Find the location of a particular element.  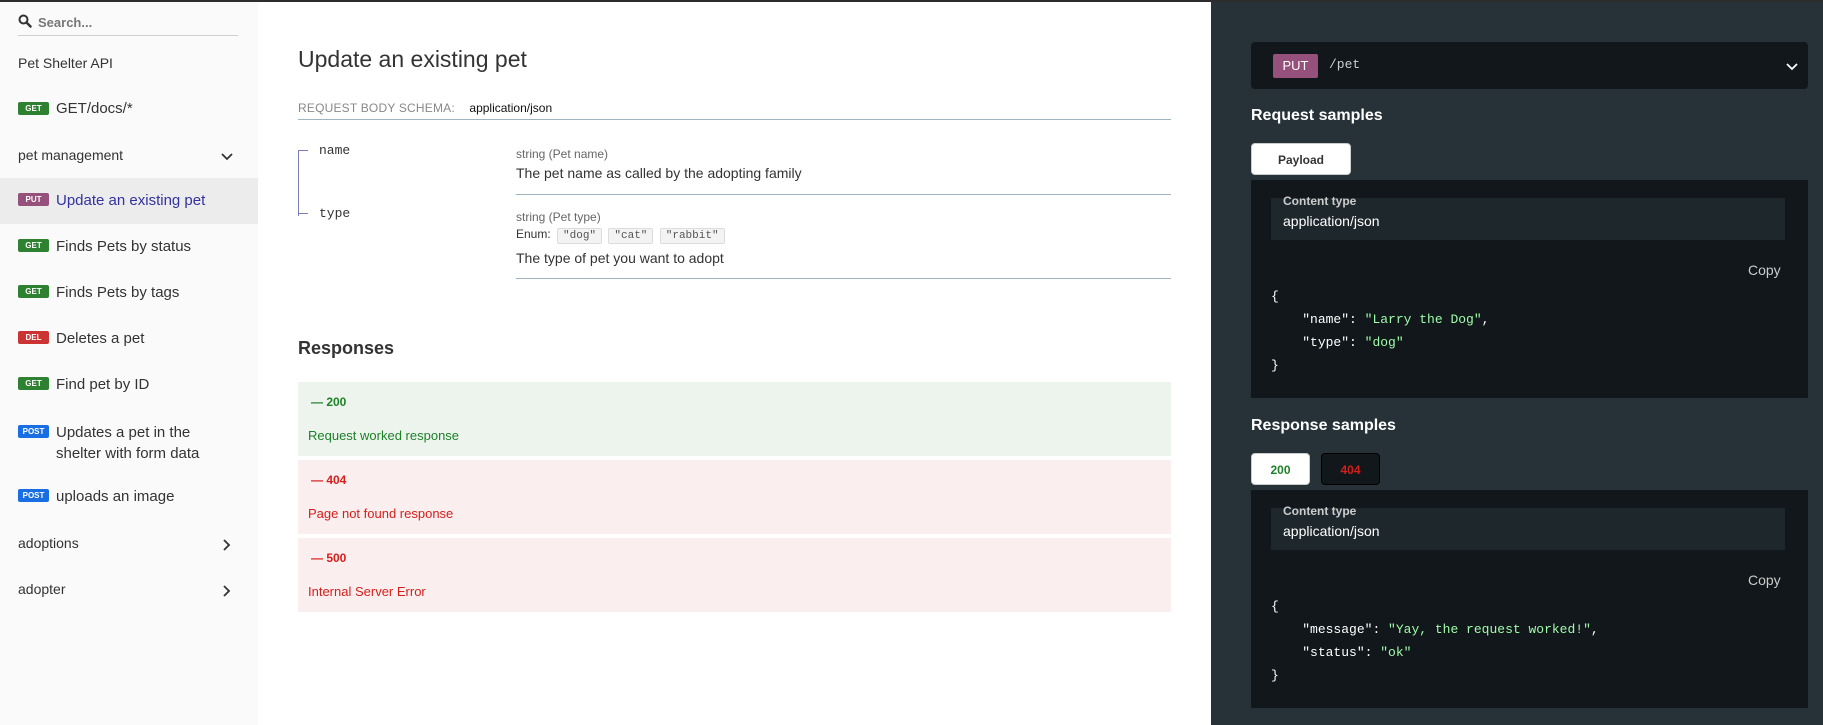

sidebar-item-label-line2: shelter with form data is located at coordinates (128, 453).